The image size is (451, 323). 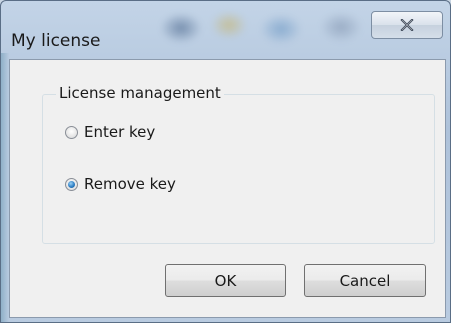 I want to click on close-x-icon, so click(x=407, y=25).